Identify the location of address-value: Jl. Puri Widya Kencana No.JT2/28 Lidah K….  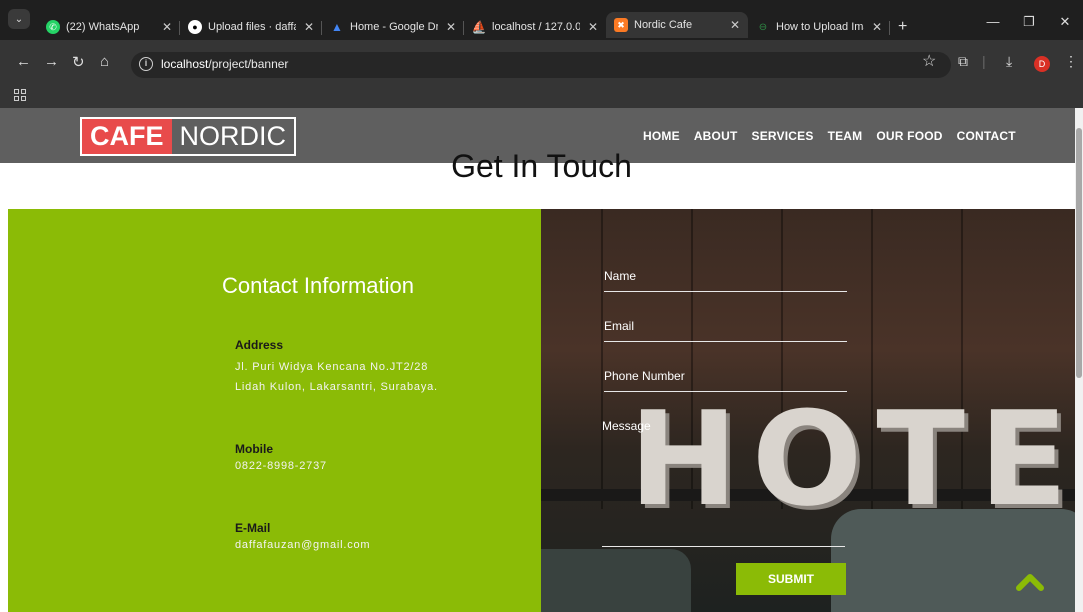
(336, 377).